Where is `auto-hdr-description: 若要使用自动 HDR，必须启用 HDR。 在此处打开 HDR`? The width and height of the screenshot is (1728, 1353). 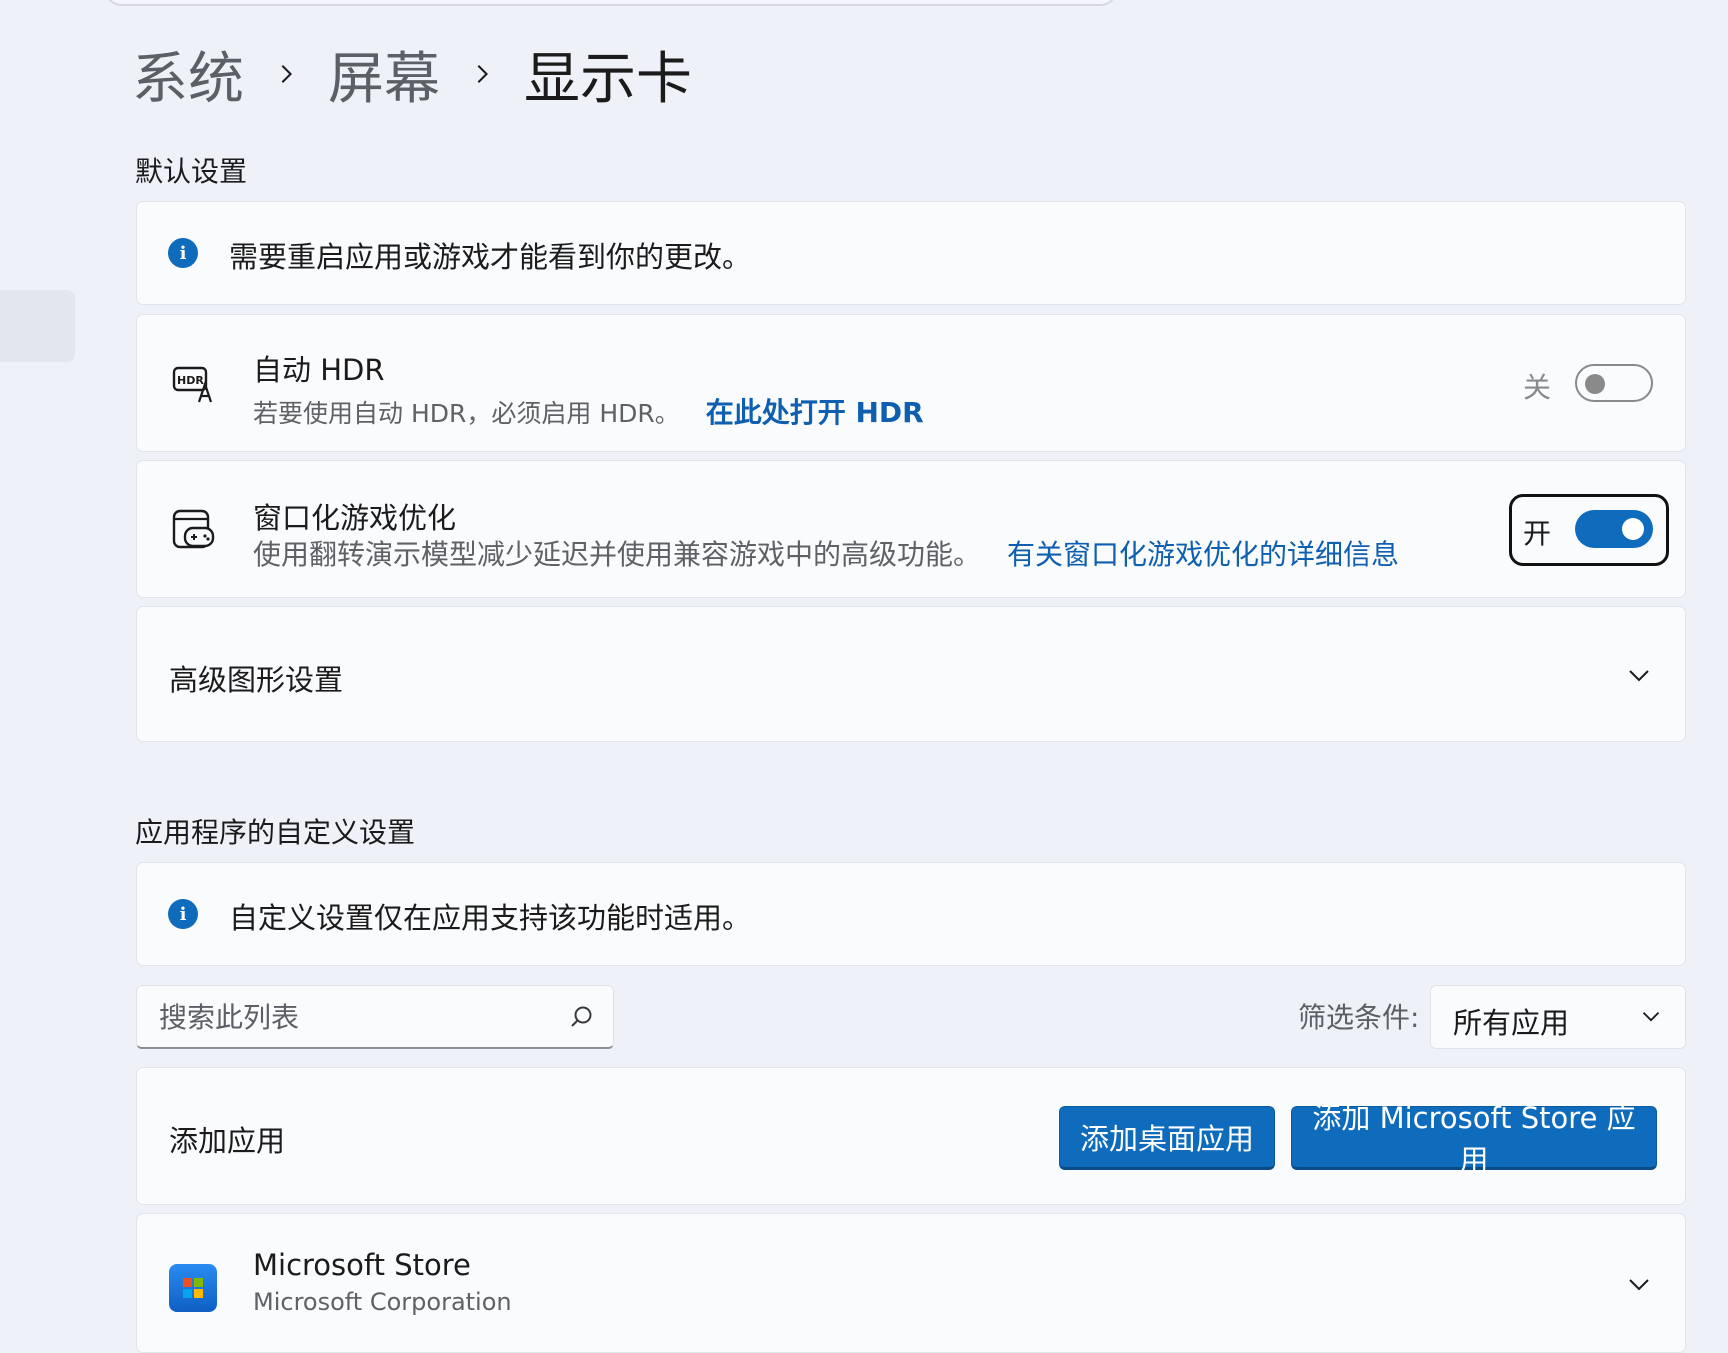
auto-hdr-description: 若要使用自动 HDR，必须启用 HDR。 在此处打开 HDR is located at coordinates (588, 411).